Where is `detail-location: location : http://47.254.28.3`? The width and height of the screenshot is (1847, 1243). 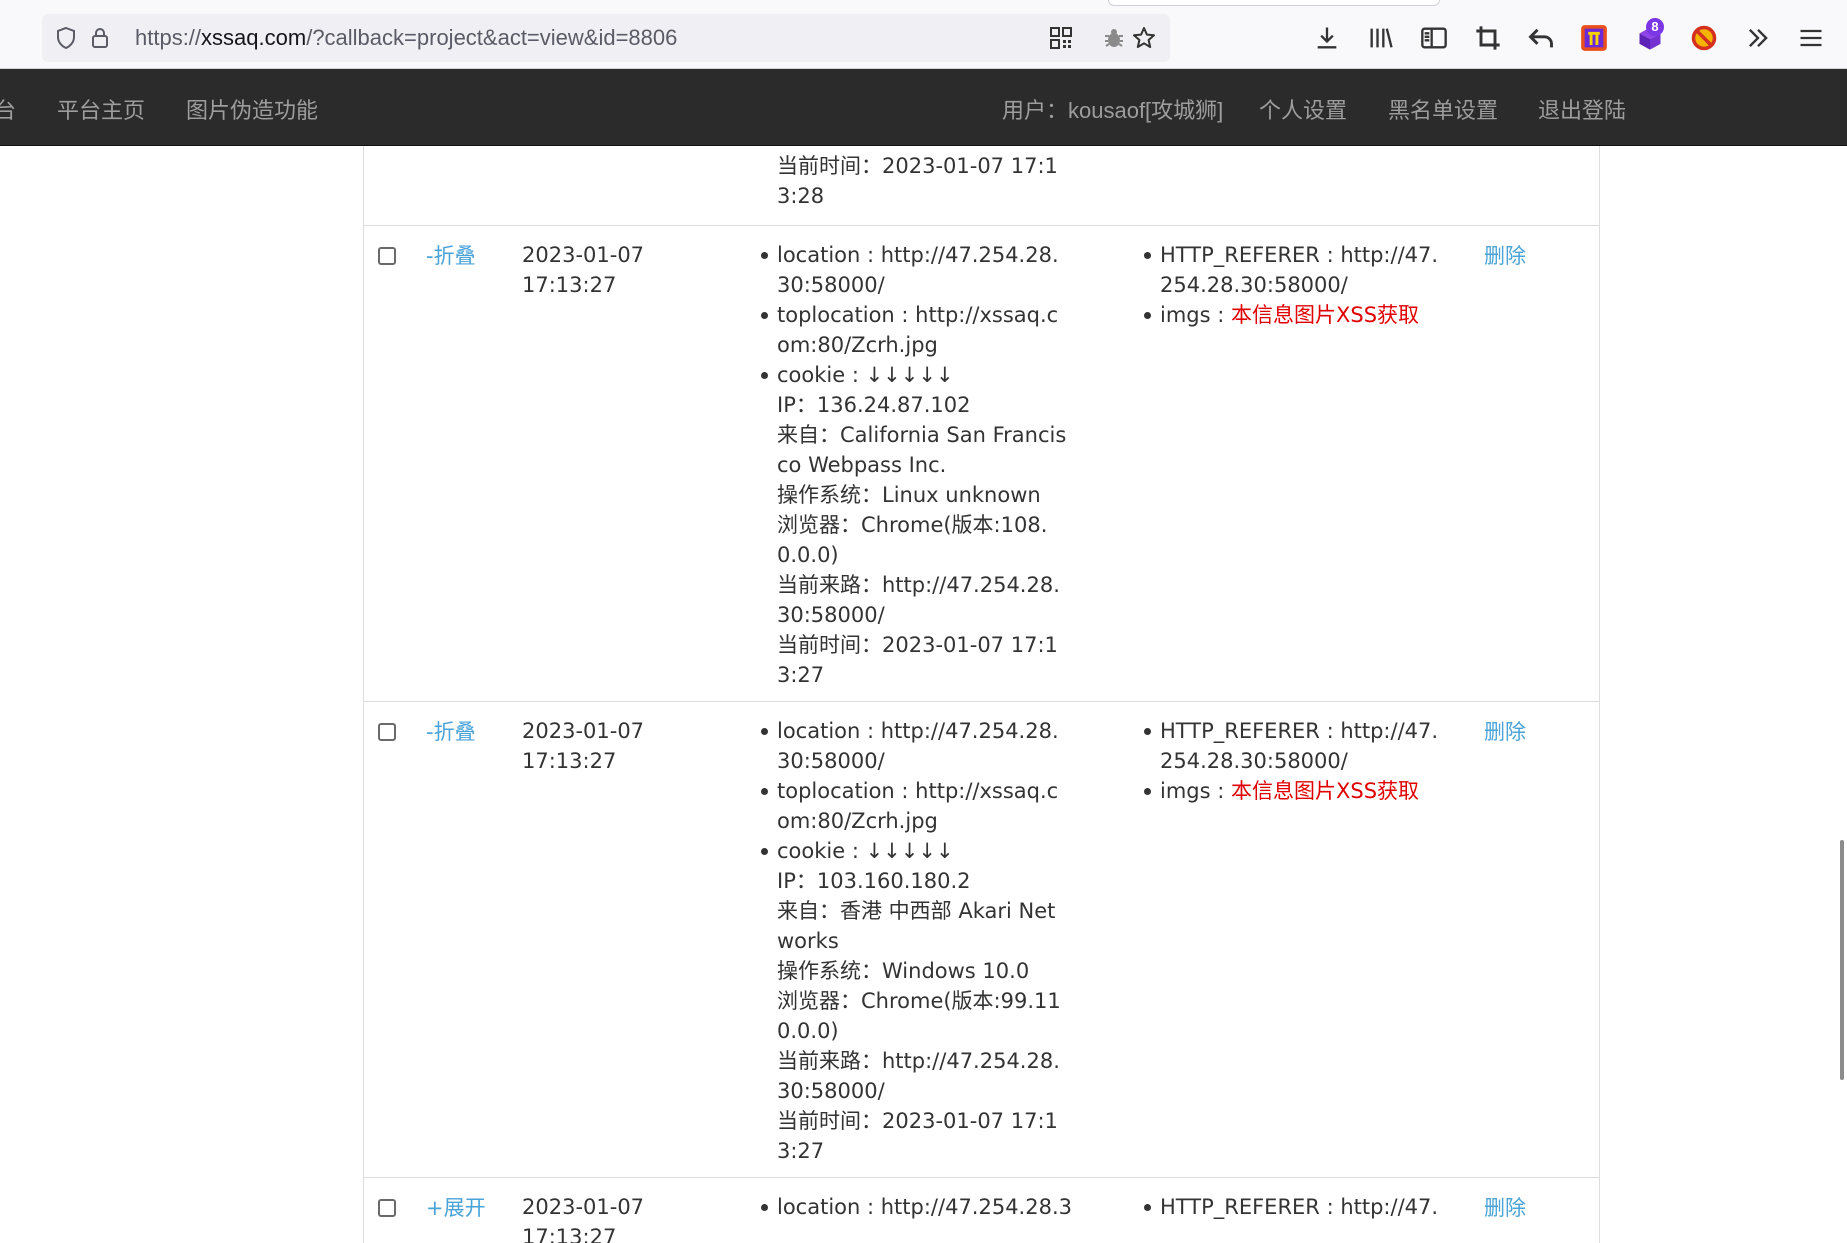 detail-location: location : http://47.254.28.3 is located at coordinates (916, 1207).